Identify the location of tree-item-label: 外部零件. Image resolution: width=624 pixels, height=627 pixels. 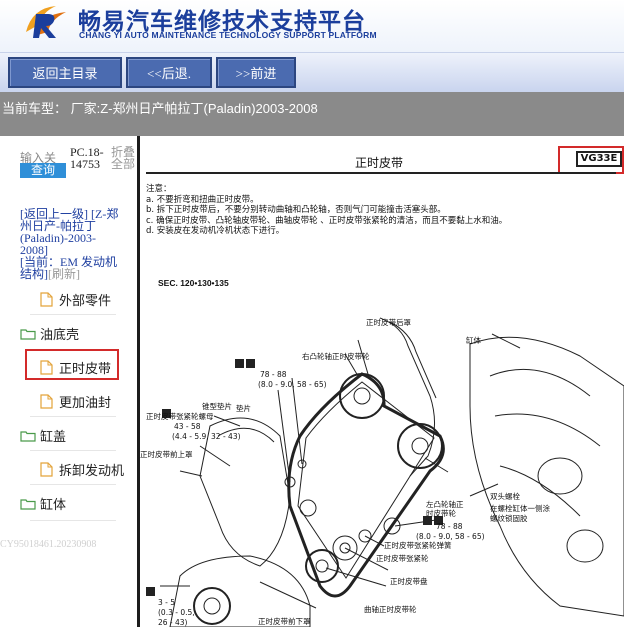
(85, 301).